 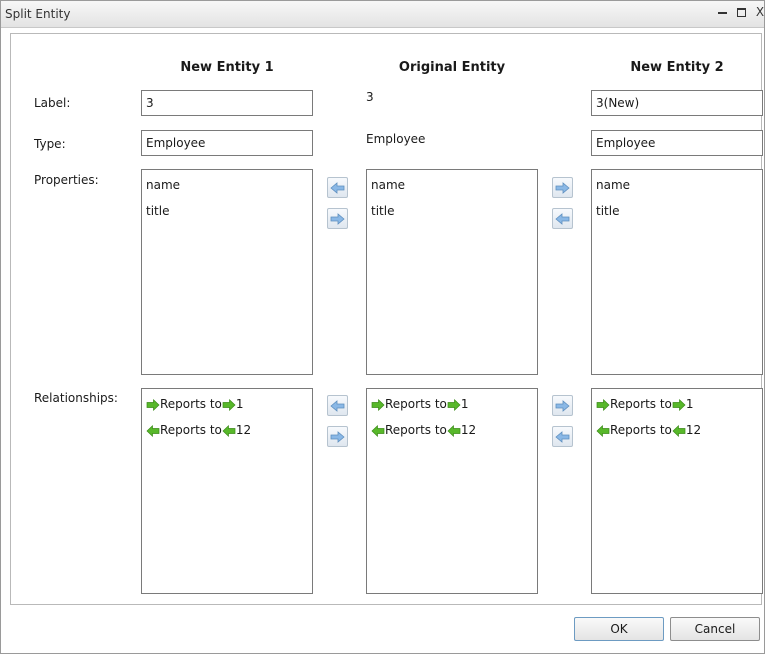 I want to click on original-entity-relationships-list: Reports to 1 Reports to 12, so click(x=452, y=491).